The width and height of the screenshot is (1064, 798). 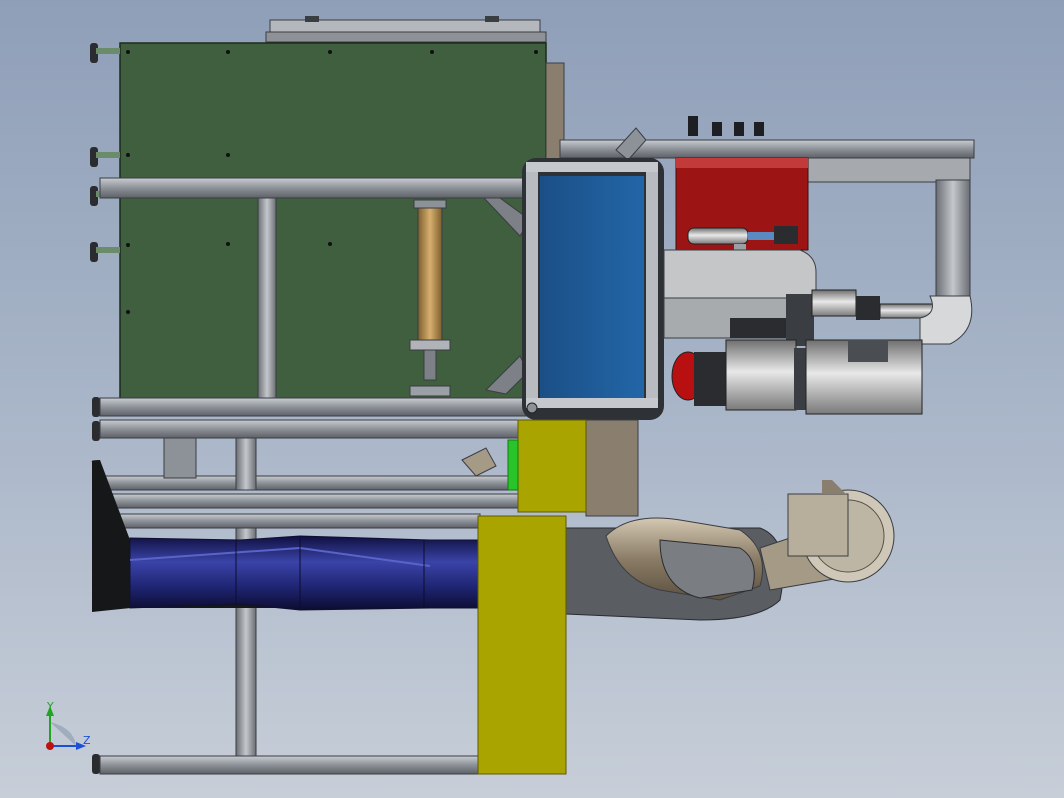 I want to click on frame-post, so click(x=267, y=299).